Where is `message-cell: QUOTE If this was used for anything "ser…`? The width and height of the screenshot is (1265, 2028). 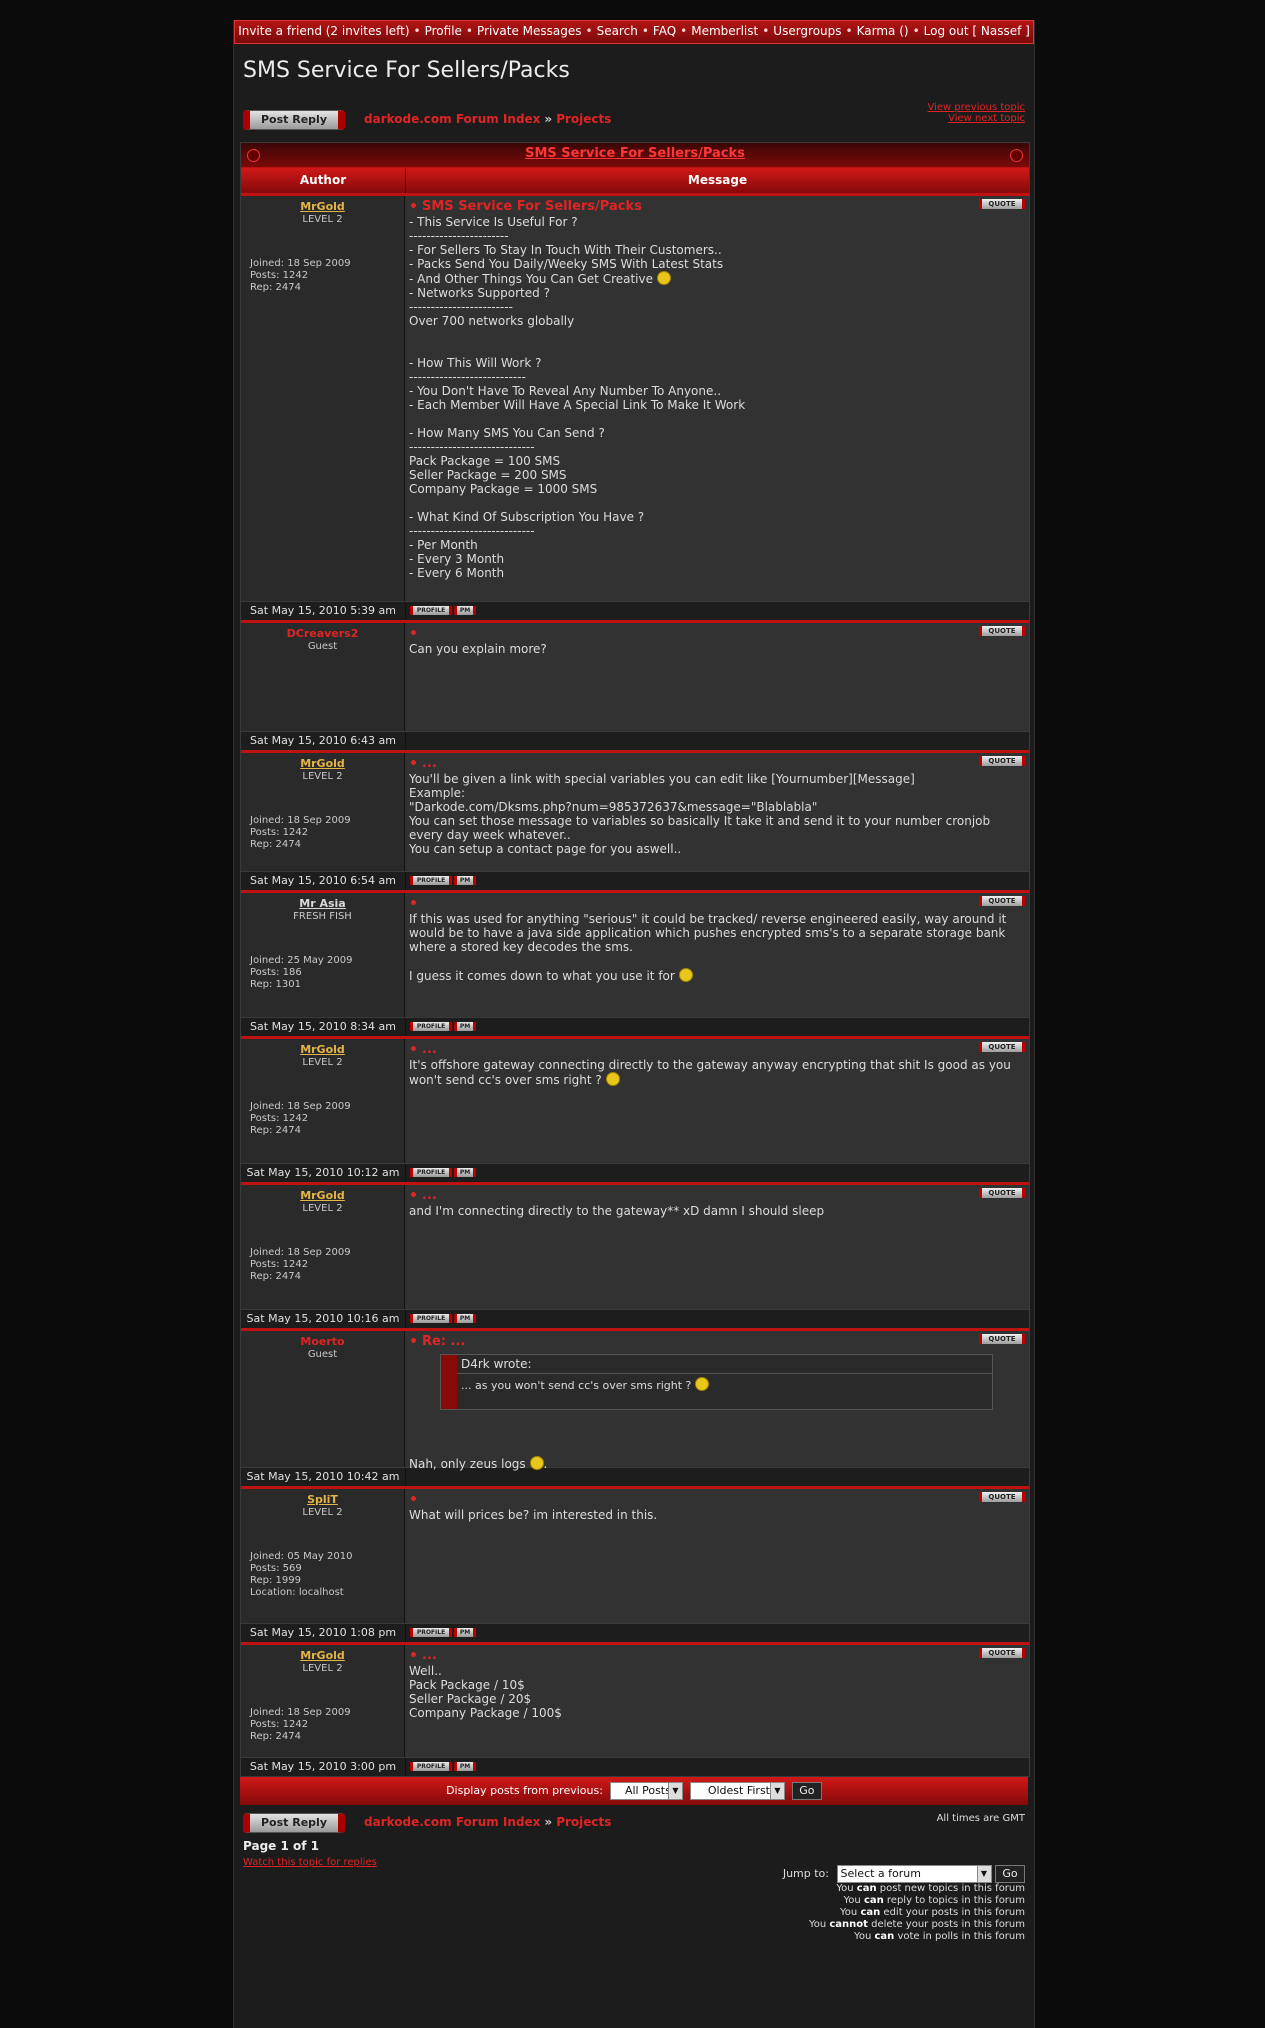
message-cell: QUOTE If this was used for anything "ser… is located at coordinates (717, 955).